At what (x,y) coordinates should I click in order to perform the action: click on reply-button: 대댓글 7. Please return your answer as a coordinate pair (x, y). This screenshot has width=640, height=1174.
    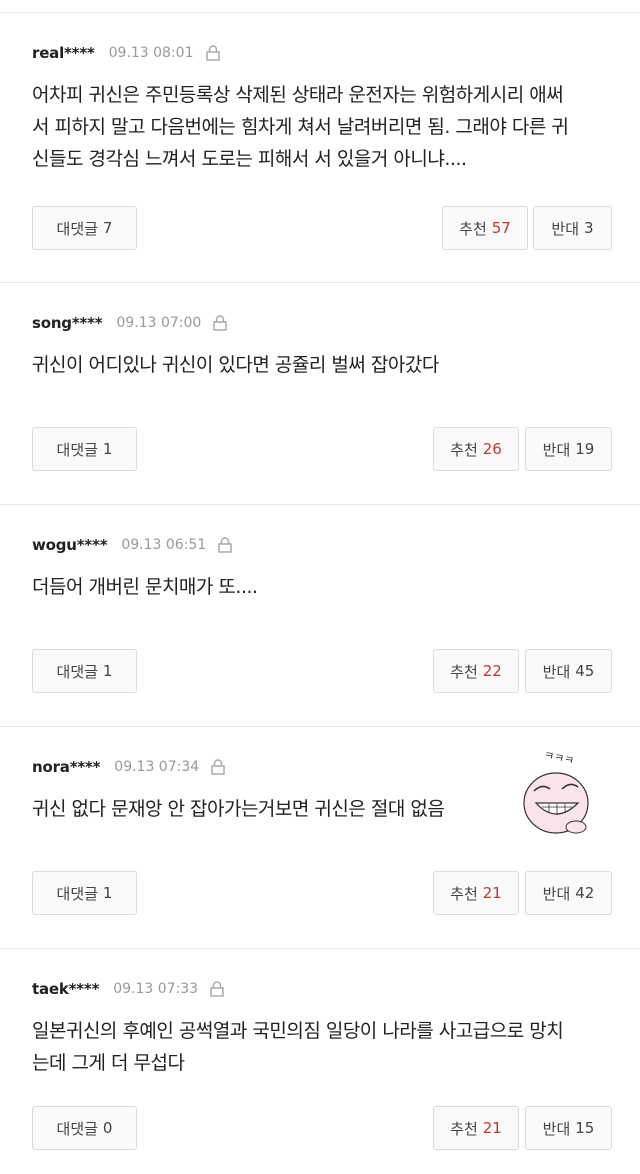
    Looking at the image, I should click on (84, 228).